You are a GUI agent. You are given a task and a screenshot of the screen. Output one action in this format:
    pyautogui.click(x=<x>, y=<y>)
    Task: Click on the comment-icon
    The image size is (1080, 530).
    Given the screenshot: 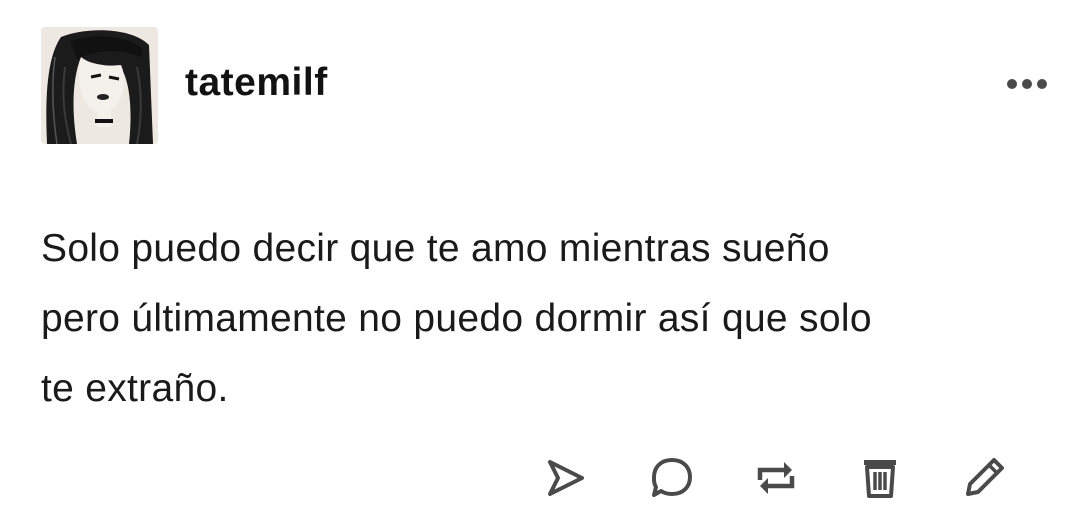 What is the action you would take?
    pyautogui.click(x=672, y=477)
    